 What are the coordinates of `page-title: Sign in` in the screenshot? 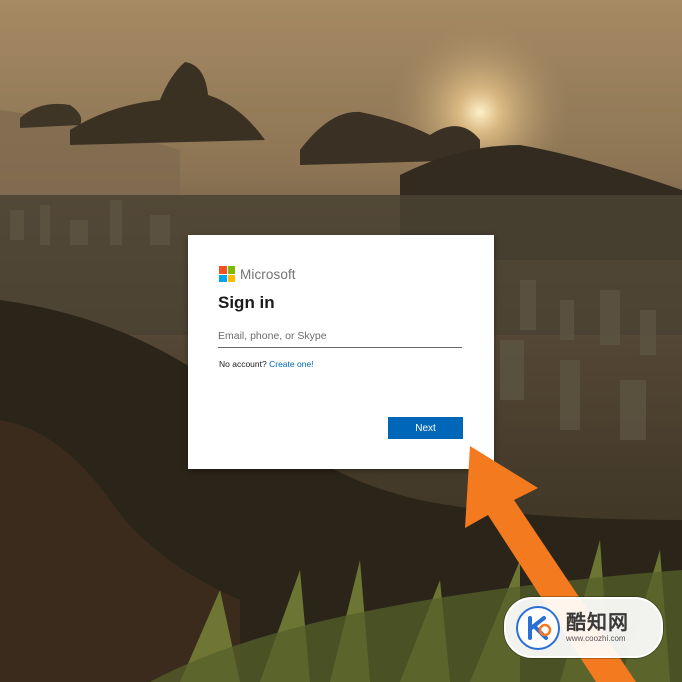 It's located at (246, 302).